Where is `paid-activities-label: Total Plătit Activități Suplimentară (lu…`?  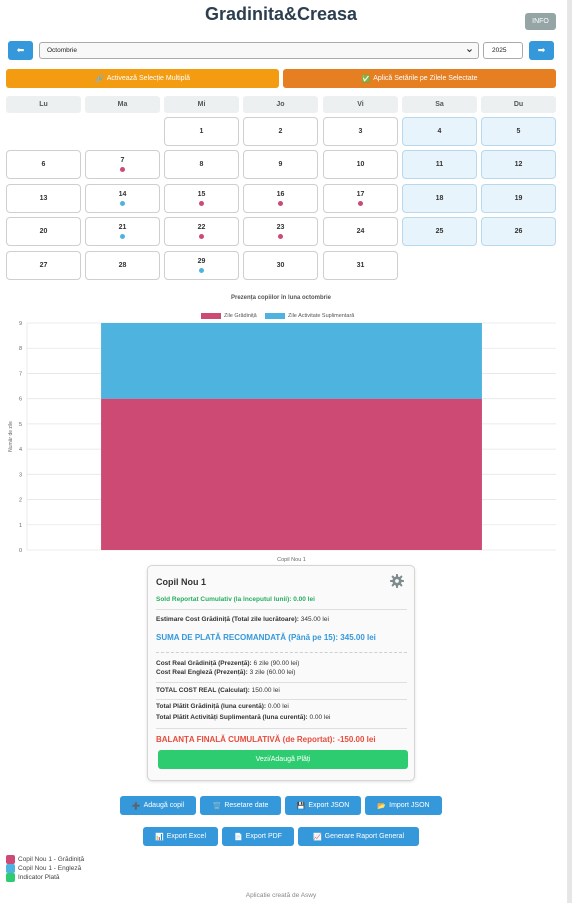
paid-activities-label: Total Plătit Activități Suplimentară (lu… is located at coordinates (232, 717).